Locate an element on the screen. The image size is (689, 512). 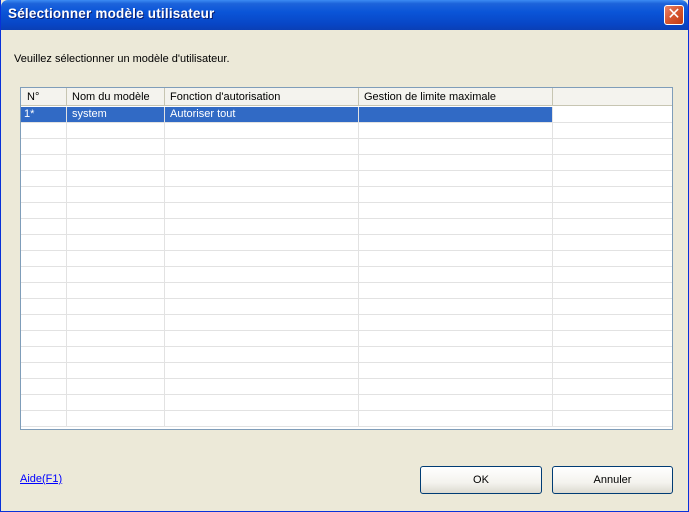
table-row: 1* system Autoriser tout is located at coordinates (346, 115).